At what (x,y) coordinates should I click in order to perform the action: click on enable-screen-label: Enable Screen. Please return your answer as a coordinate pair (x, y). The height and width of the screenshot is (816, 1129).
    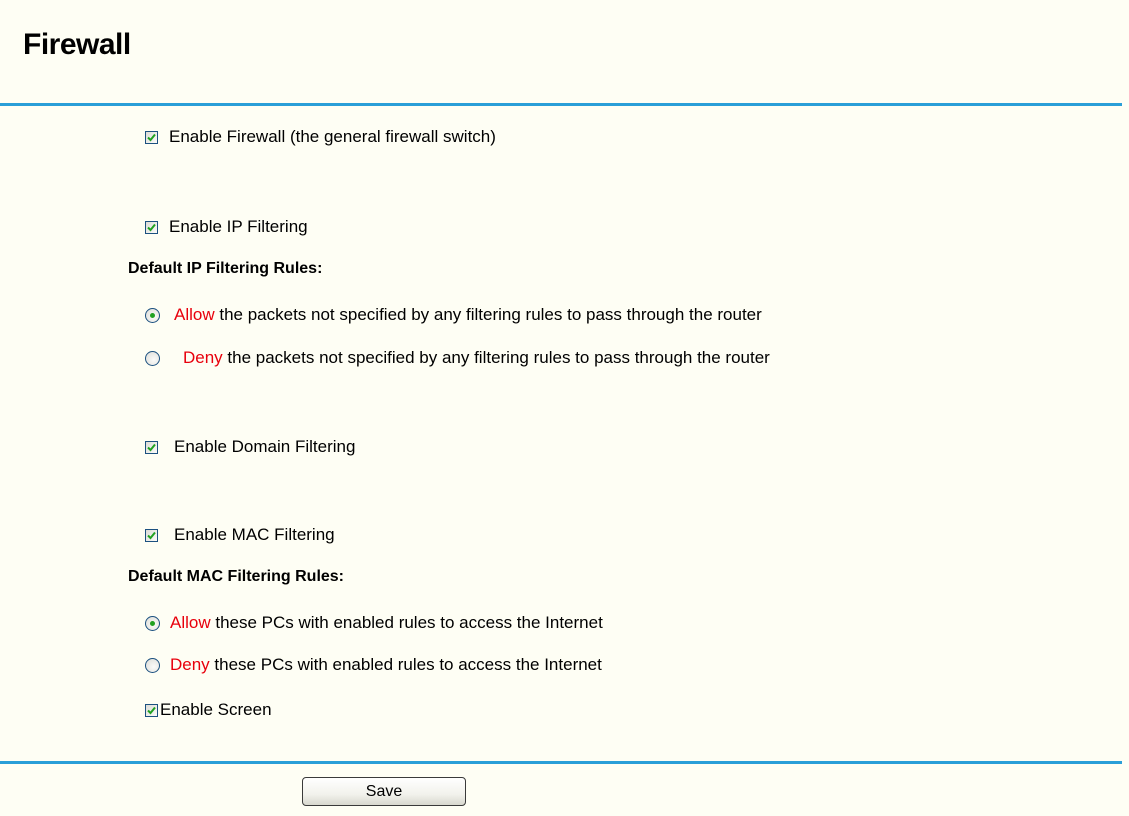
    Looking at the image, I should click on (216, 709).